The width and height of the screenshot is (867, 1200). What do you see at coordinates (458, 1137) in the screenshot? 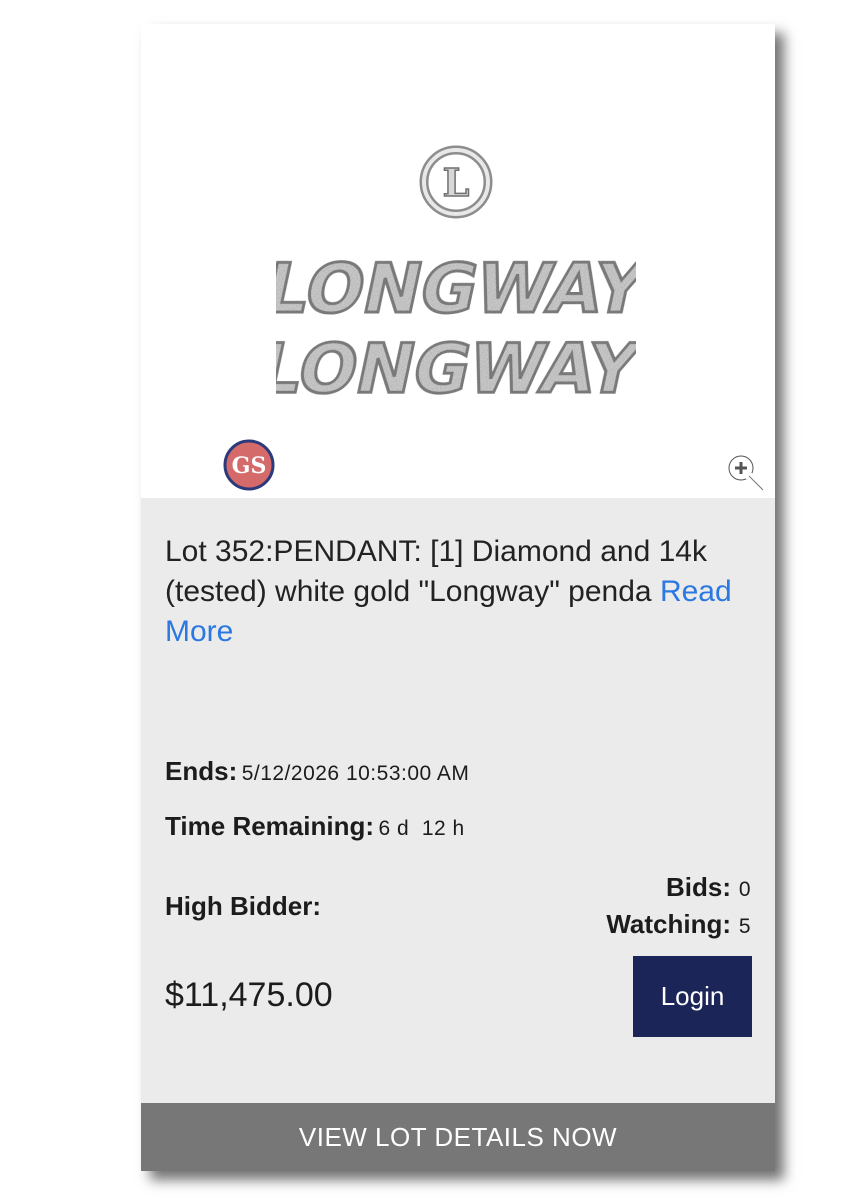
I see `view-lot-details-button: VIEW LOT DETAILS NOW` at bounding box center [458, 1137].